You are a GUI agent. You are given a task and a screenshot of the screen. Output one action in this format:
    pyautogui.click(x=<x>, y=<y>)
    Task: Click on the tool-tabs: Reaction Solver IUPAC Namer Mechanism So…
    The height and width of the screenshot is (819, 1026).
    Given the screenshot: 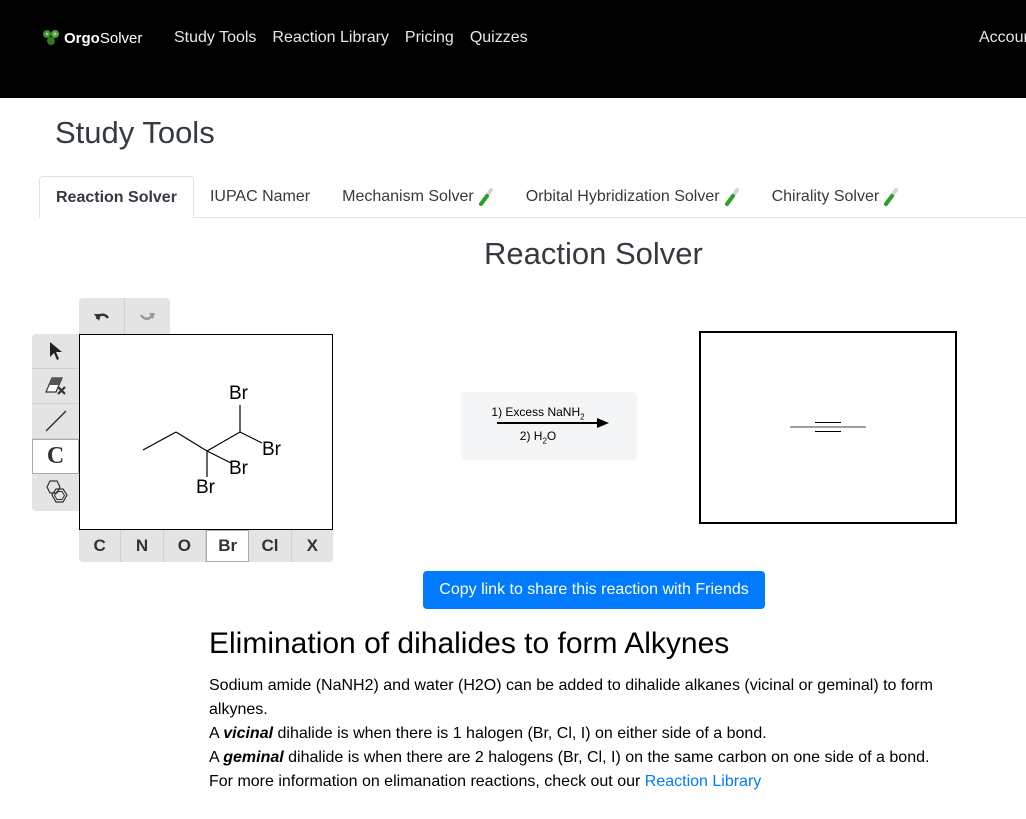 What is the action you would take?
    pyautogui.click(x=532, y=197)
    